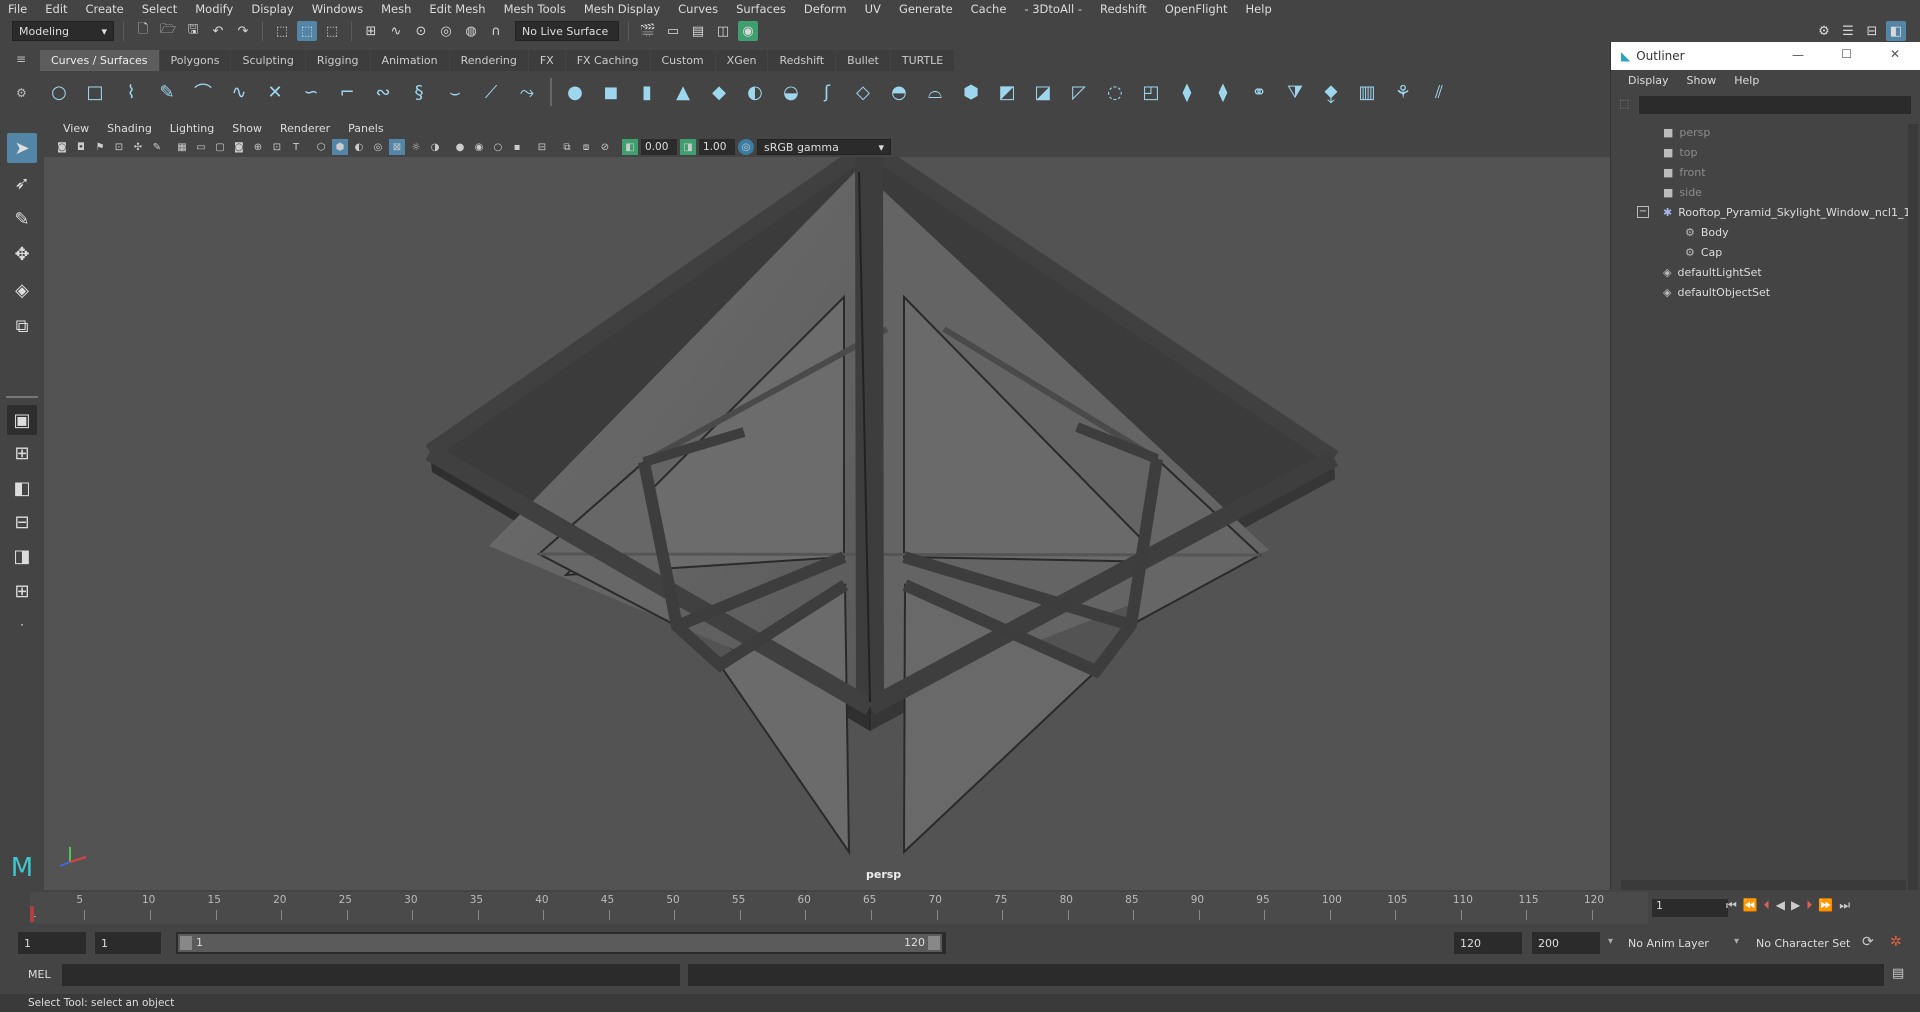 This screenshot has width=1920, height=1012. I want to click on snap-magnet-icon: ∩, so click(496, 31).